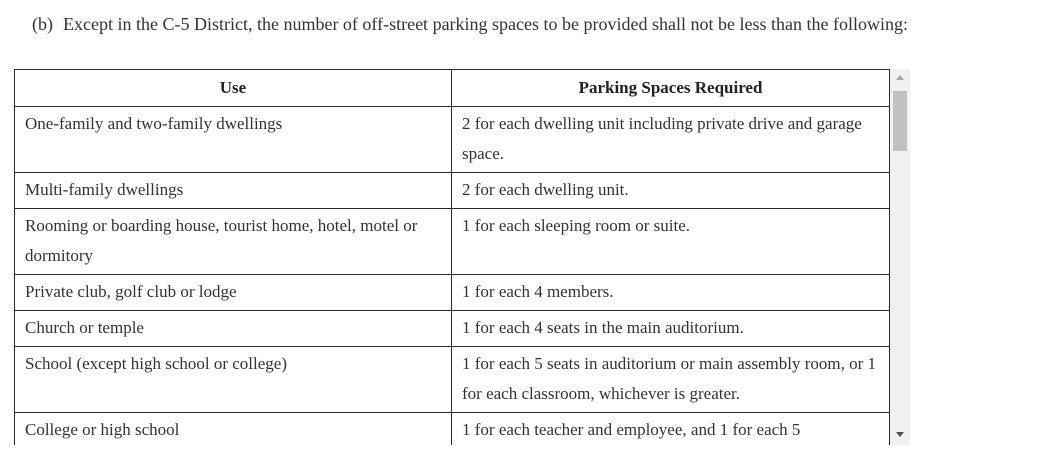 This screenshot has height=452, width=1037. I want to click on use-cell: School (except high school or college), so click(233, 379).